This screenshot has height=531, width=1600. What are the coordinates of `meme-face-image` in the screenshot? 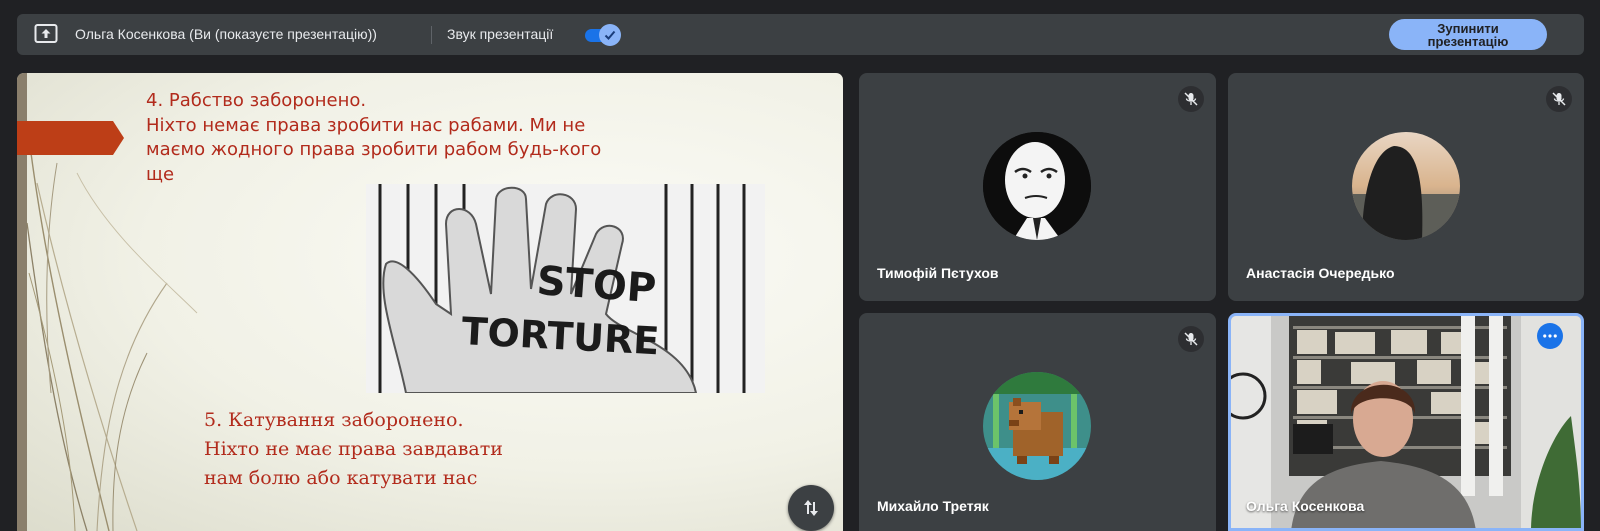 It's located at (1037, 186).